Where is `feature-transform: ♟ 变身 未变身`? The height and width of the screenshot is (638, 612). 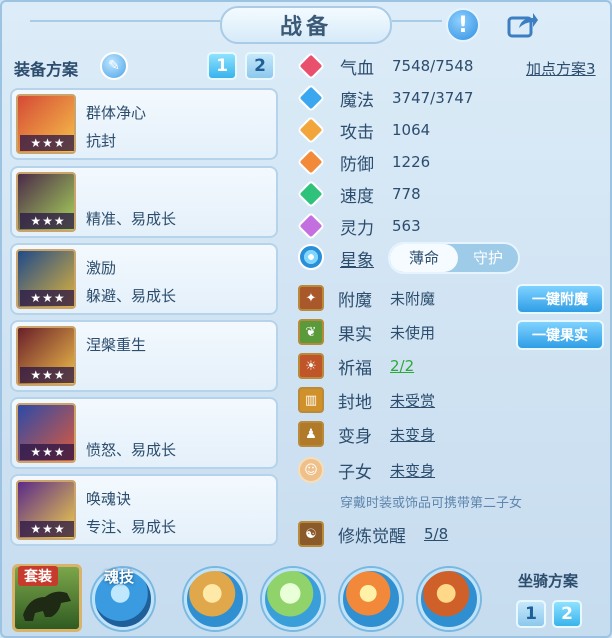
feature-transform: ♟ 变身 未变身 is located at coordinates (366, 434).